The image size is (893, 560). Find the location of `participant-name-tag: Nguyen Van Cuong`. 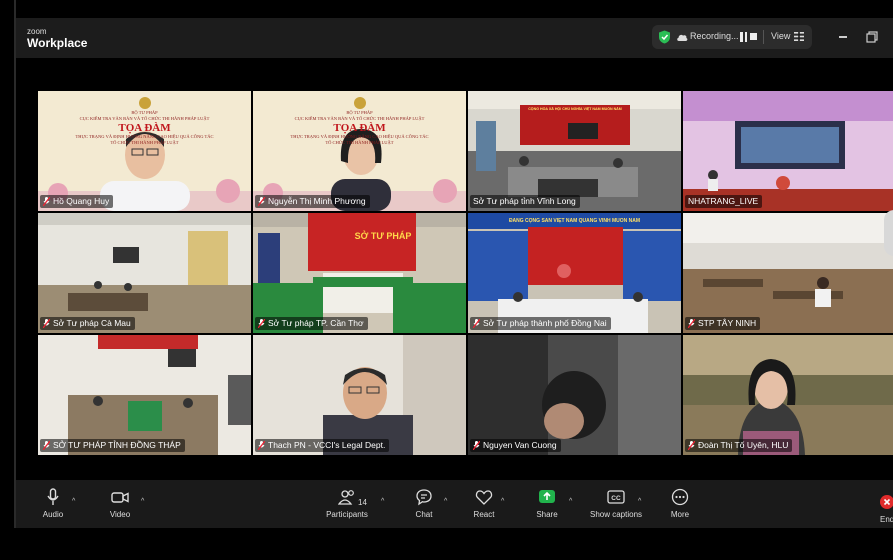

participant-name-tag: Nguyen Van Cuong is located at coordinates (515, 445).